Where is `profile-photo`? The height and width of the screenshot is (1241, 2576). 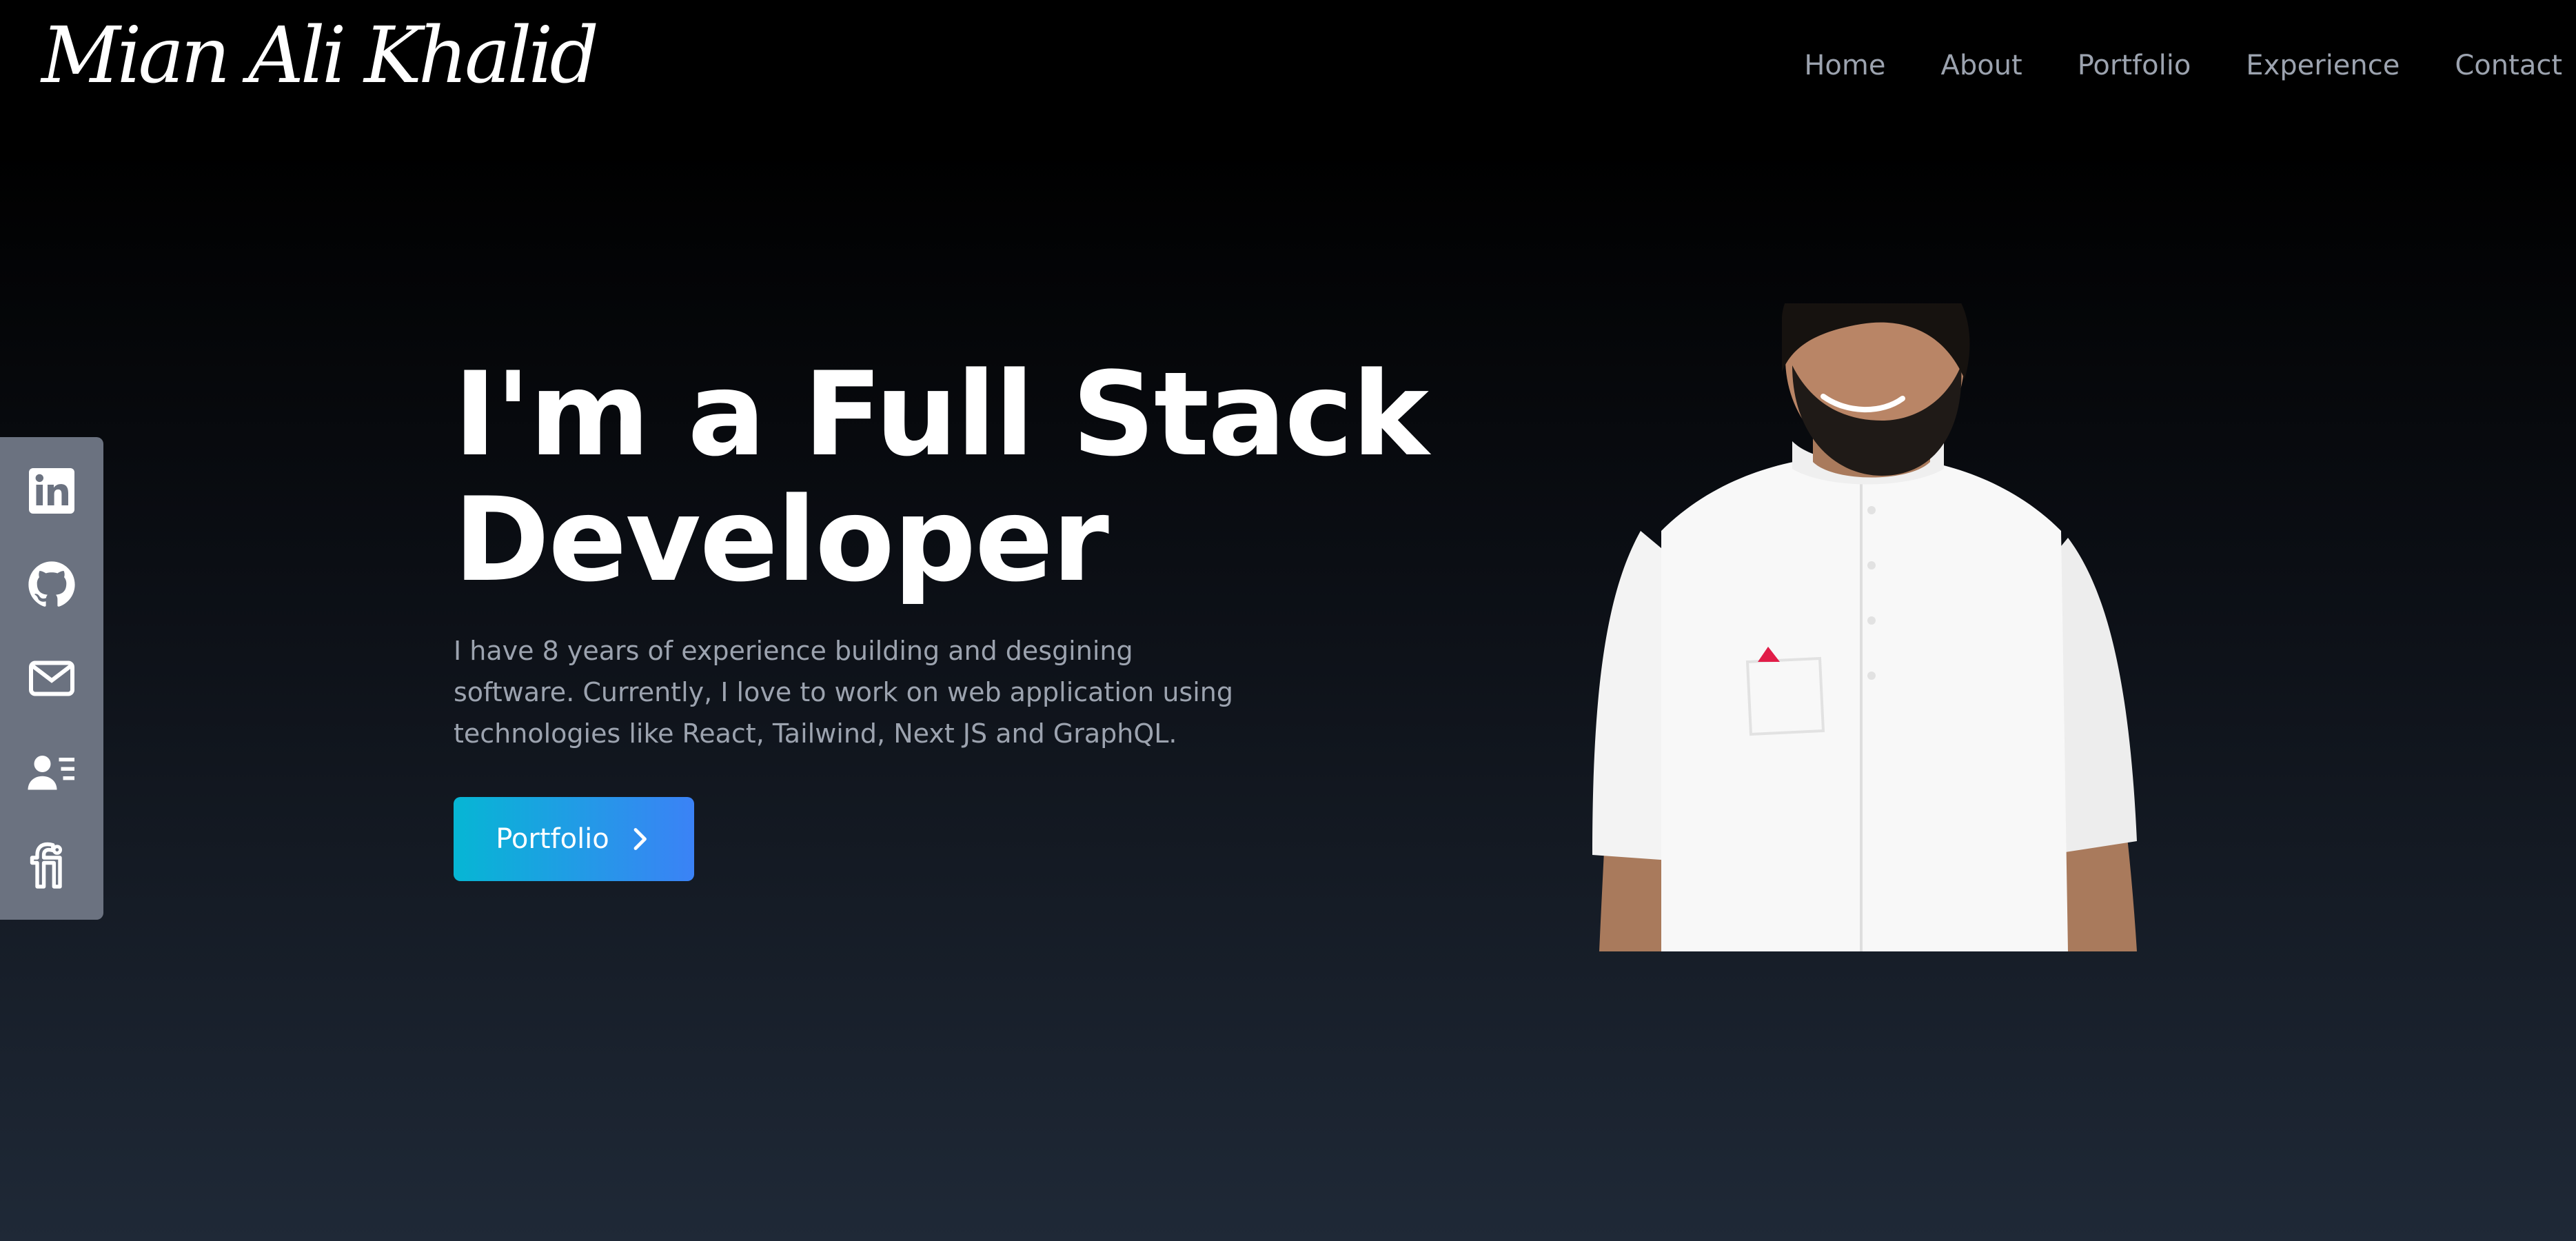
profile-photo is located at coordinates (1874, 603).